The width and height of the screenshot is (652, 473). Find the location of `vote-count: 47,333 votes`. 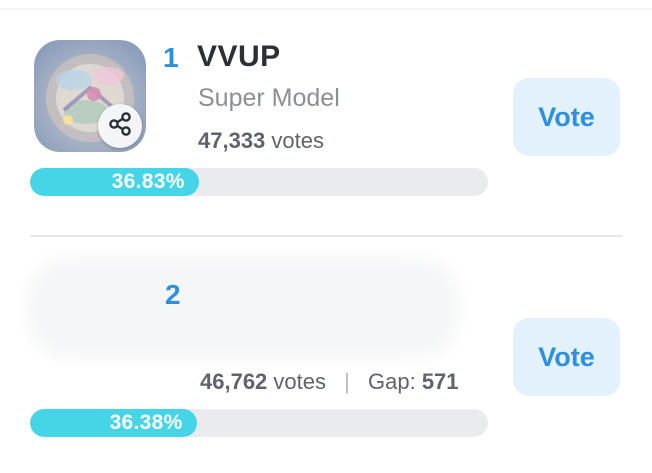

vote-count: 47,333 votes is located at coordinates (261, 141).